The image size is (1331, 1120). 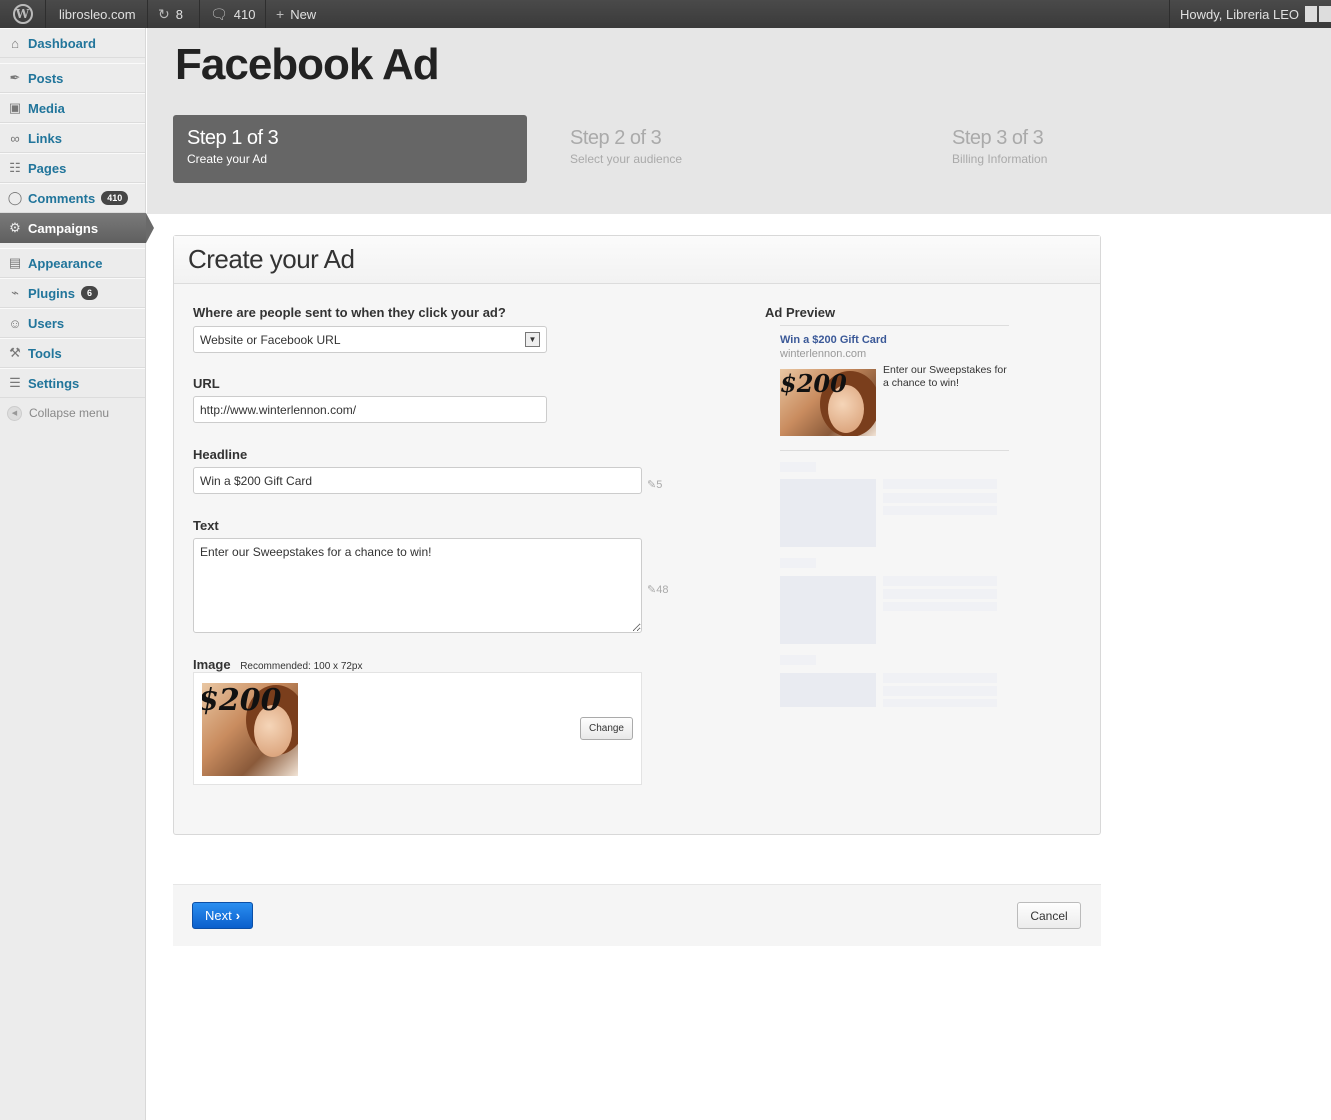 I want to click on image-upload-box: $200 Change, so click(x=417, y=728).